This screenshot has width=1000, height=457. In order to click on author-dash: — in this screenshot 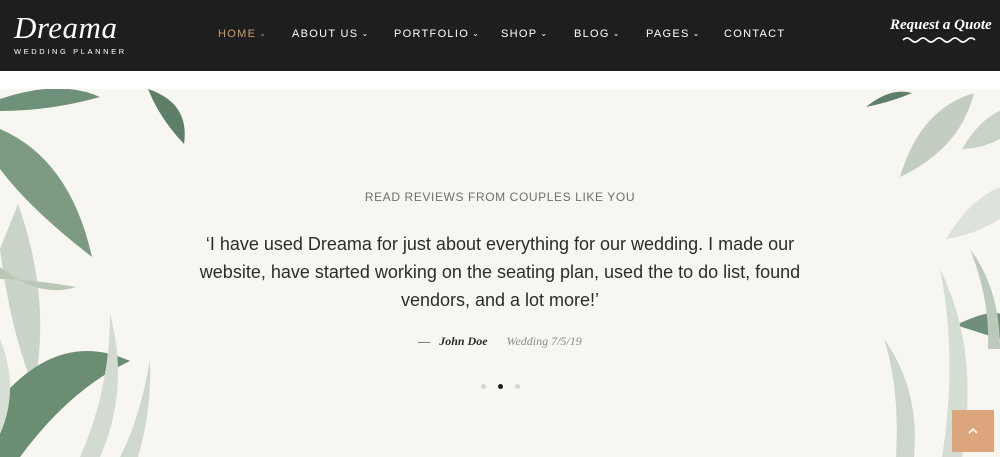, I will do `click(424, 341)`.